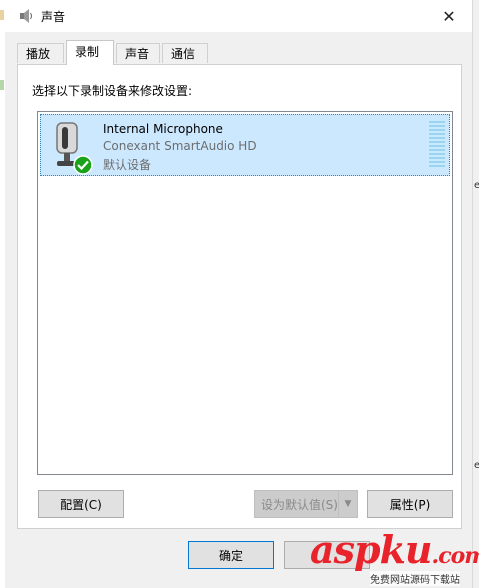 This screenshot has width=479, height=588. Describe the element at coordinates (90, 52) in the screenshot. I see `tab-recording: 录制` at that location.